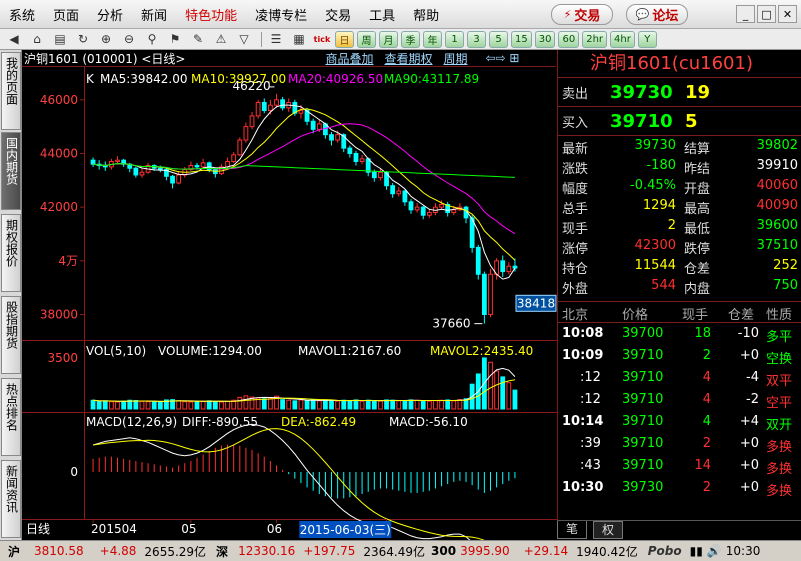 This screenshot has width=801, height=561. I want to click on view-options-link: 查看期权, so click(408, 58).